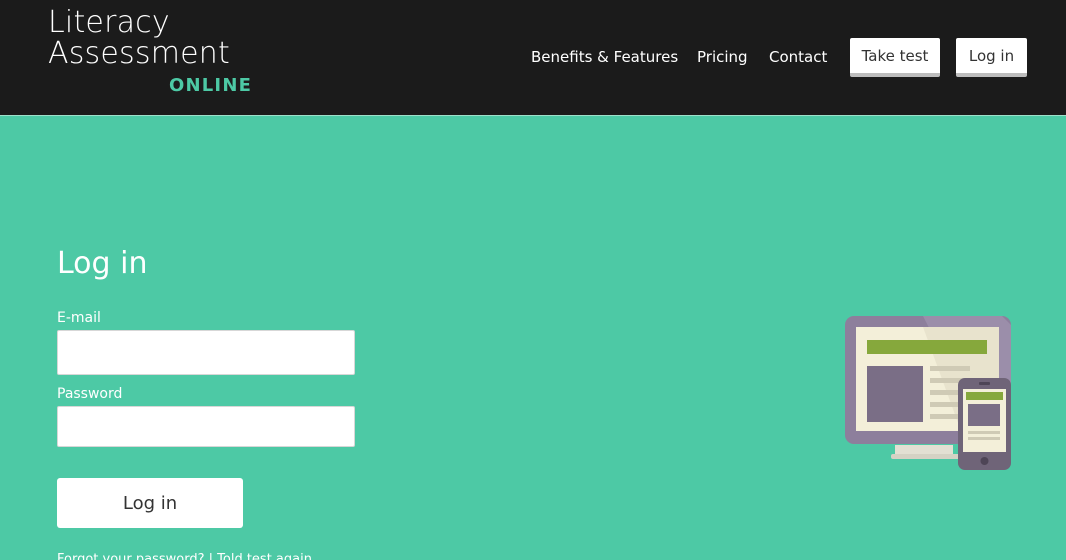  Describe the element at coordinates (928, 393) in the screenshot. I see `desktop-and-phone-icon` at that location.